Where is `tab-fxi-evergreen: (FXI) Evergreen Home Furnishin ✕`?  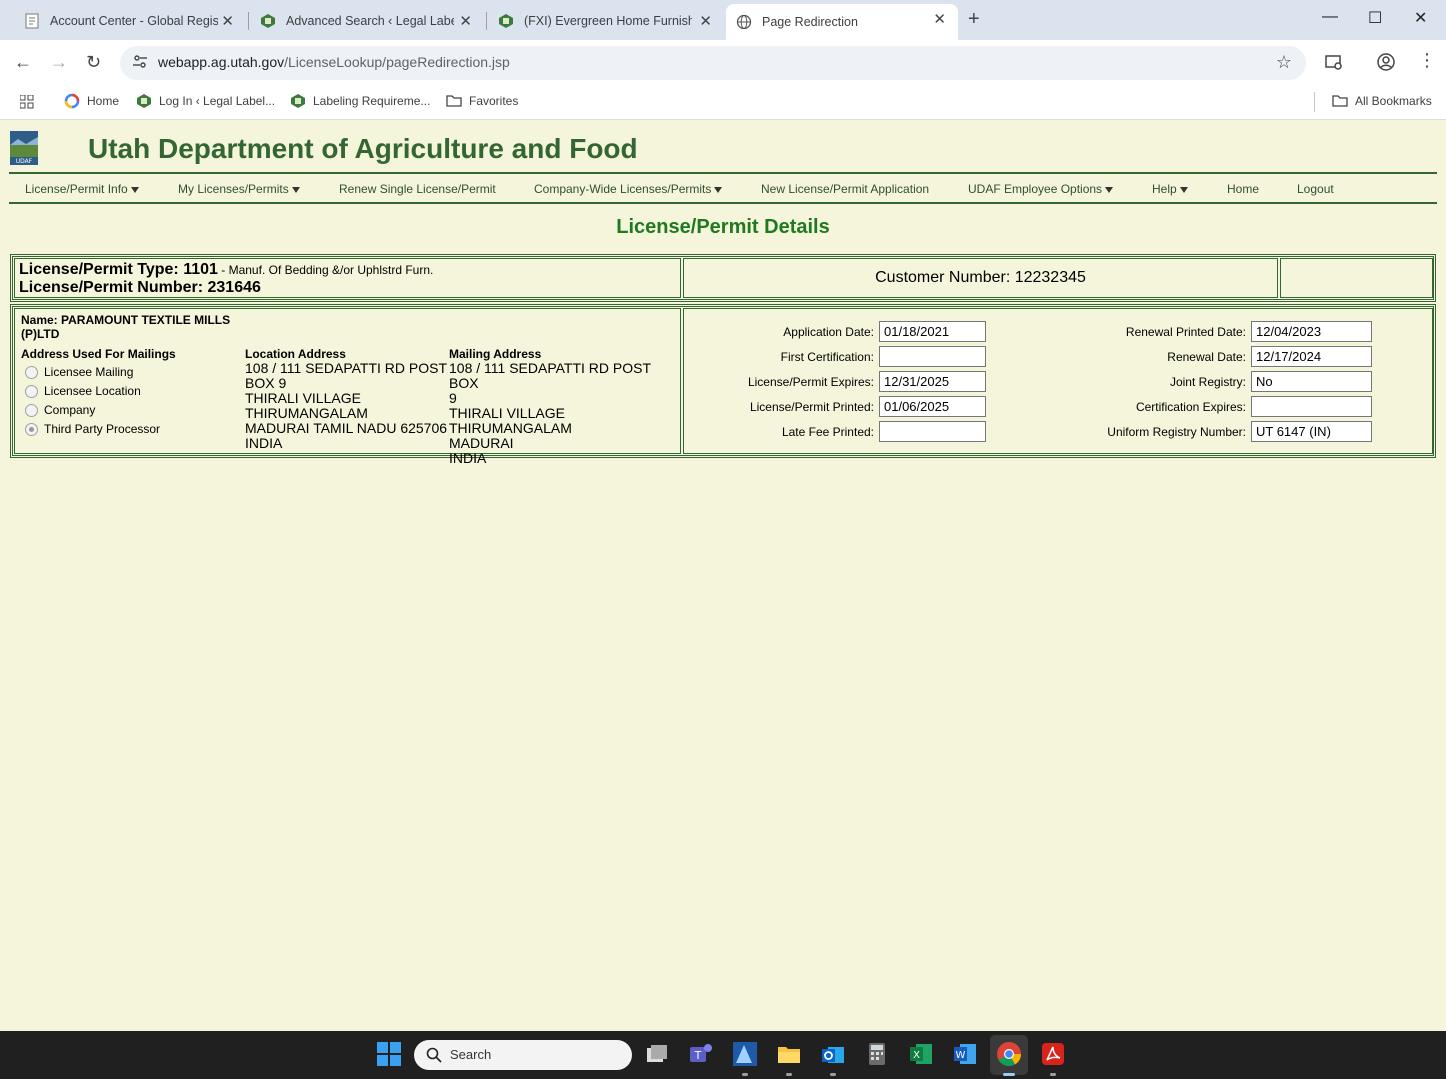
tab-fxi-evergreen: (FXI) Evergreen Home Furnishin ✕ is located at coordinates (606, 21).